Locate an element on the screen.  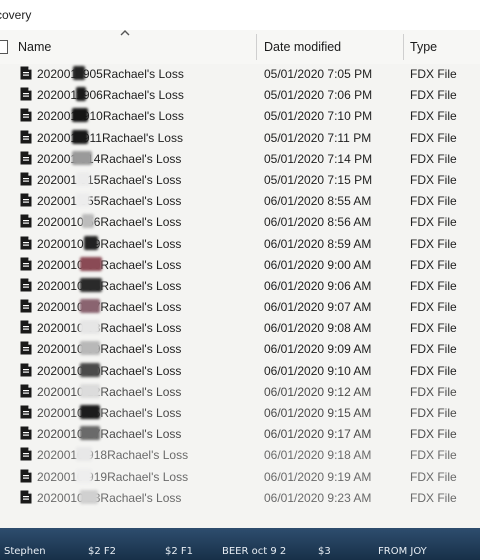
file-name: 2020011911Rachael's Loss is located at coordinates (110, 137).